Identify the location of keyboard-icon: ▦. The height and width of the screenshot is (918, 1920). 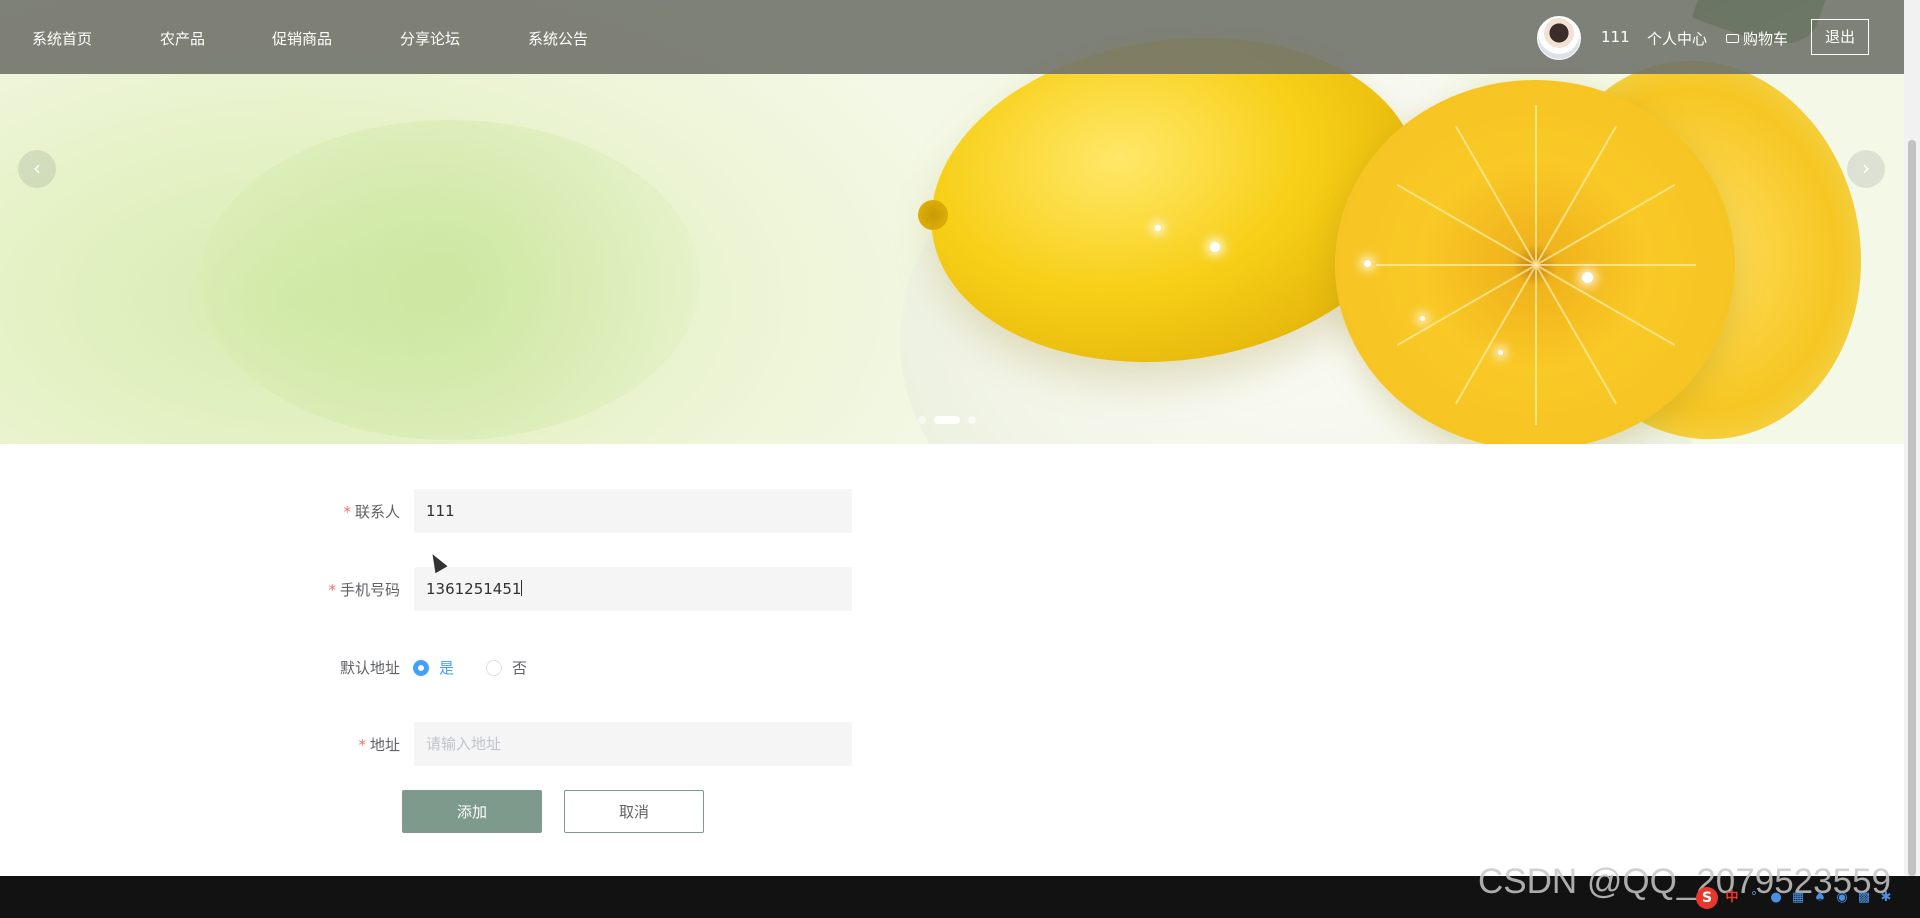
(1798, 898).